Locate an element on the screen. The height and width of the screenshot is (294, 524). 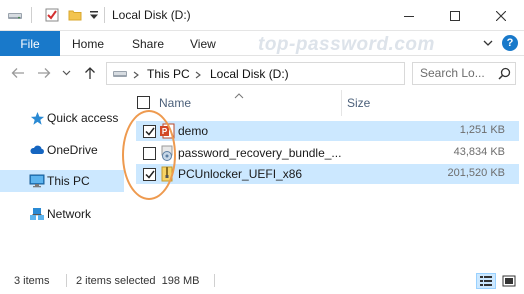
file-name: PCUnlocker_UEFI_x86 is located at coordinates (240, 174).